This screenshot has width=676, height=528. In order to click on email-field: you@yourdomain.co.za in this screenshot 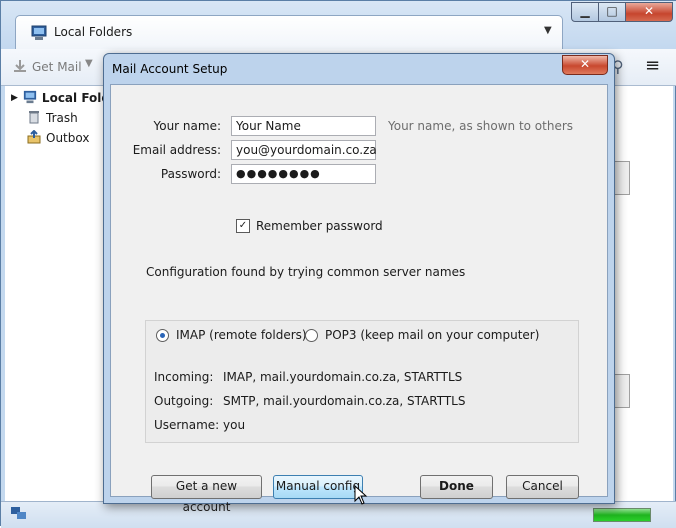, I will do `click(304, 150)`.